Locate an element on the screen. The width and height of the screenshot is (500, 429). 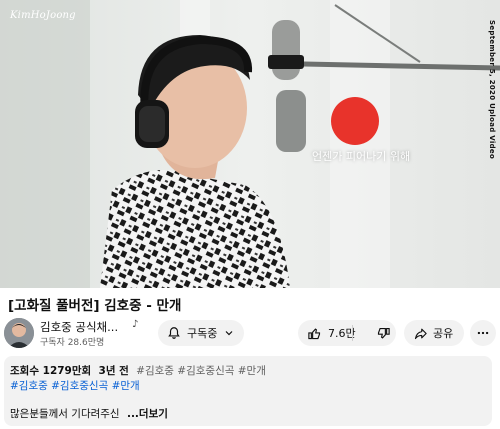
description-meta-line: 조회수 1279만회 3년 전 #김호중 #김호중신곡 #만개 is located at coordinates (138, 370).